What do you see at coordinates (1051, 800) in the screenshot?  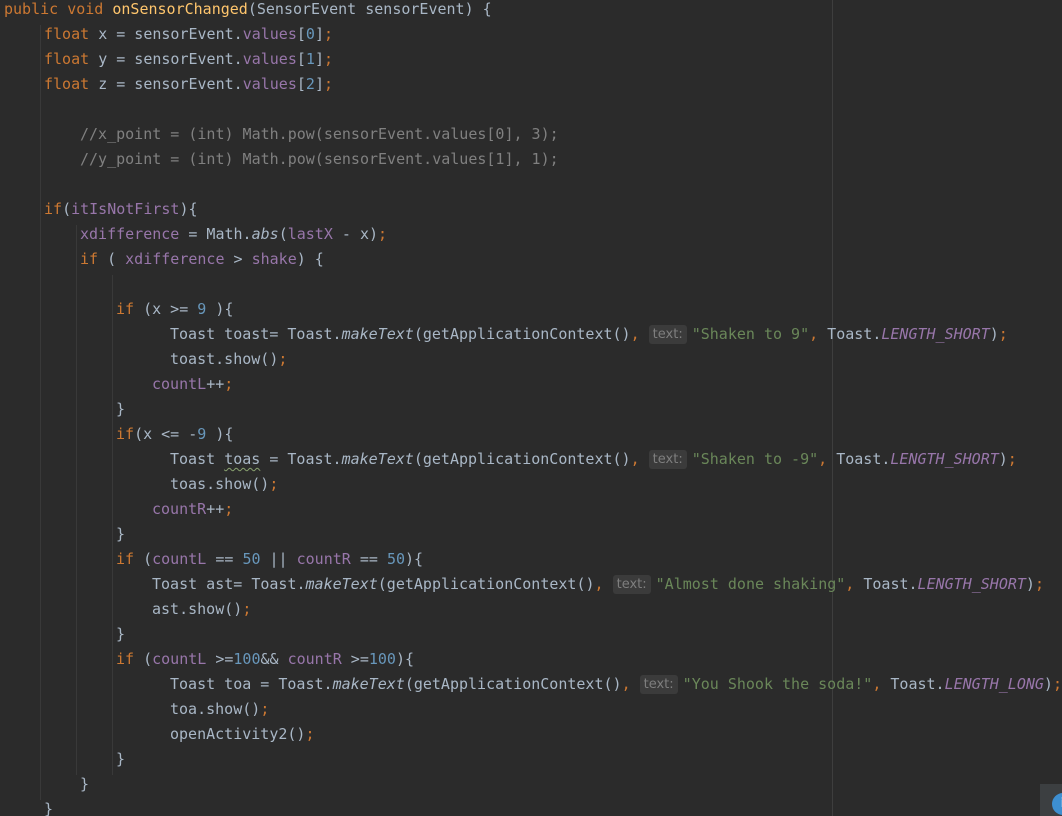 I see `notification-widget: i` at bounding box center [1051, 800].